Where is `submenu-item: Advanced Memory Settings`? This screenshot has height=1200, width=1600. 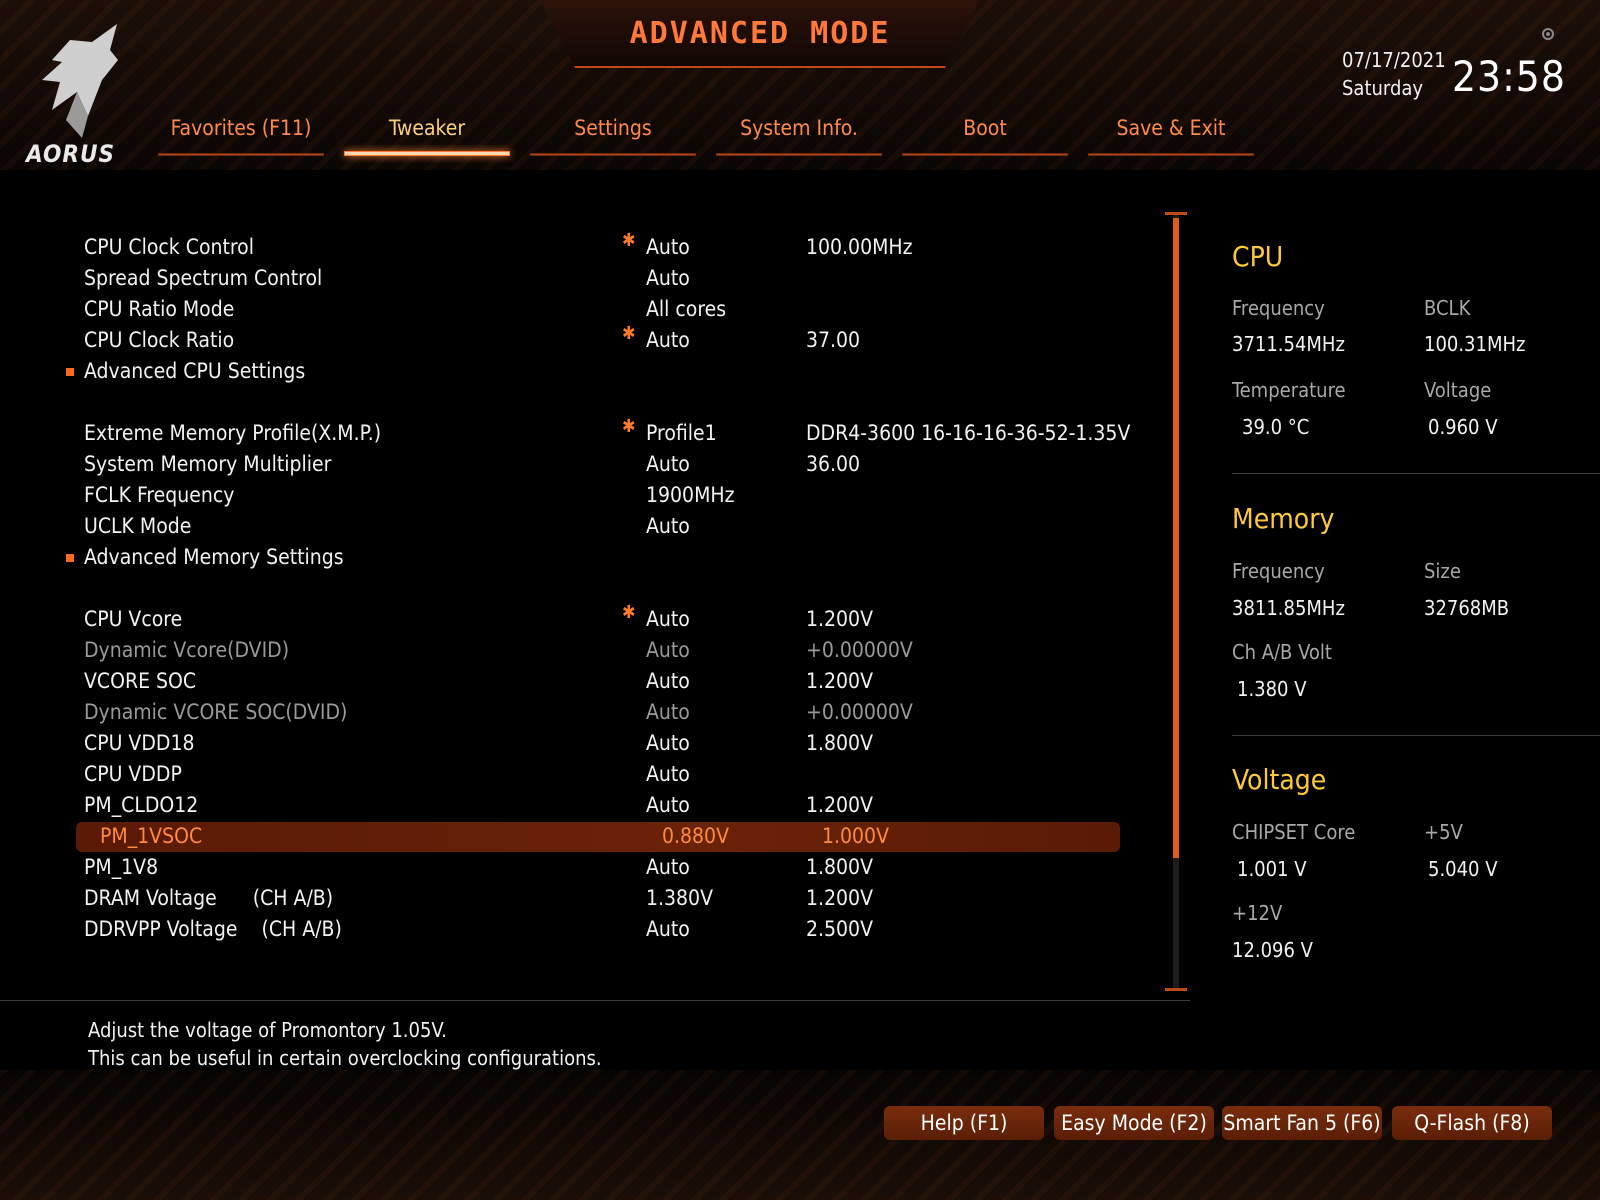 submenu-item: Advanced Memory Settings is located at coordinates (590, 558).